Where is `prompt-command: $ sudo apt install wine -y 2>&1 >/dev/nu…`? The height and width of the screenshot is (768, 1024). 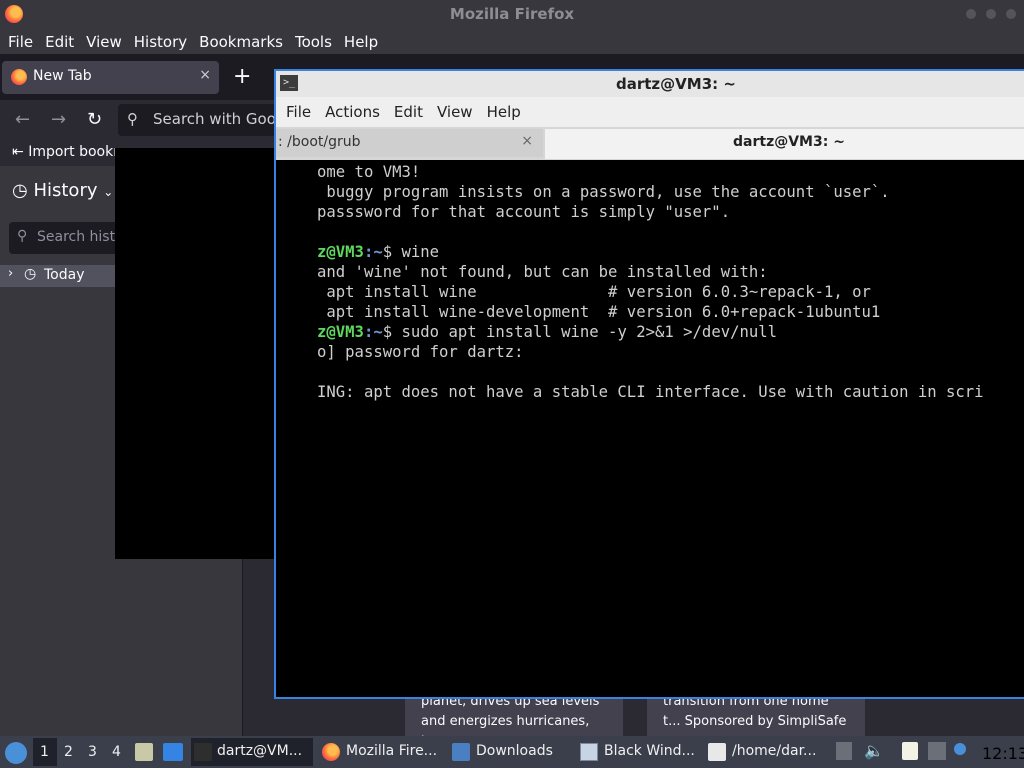
prompt-command: $ sudo apt install wine -y 2>&1 >/dev/nu… is located at coordinates (580, 332).